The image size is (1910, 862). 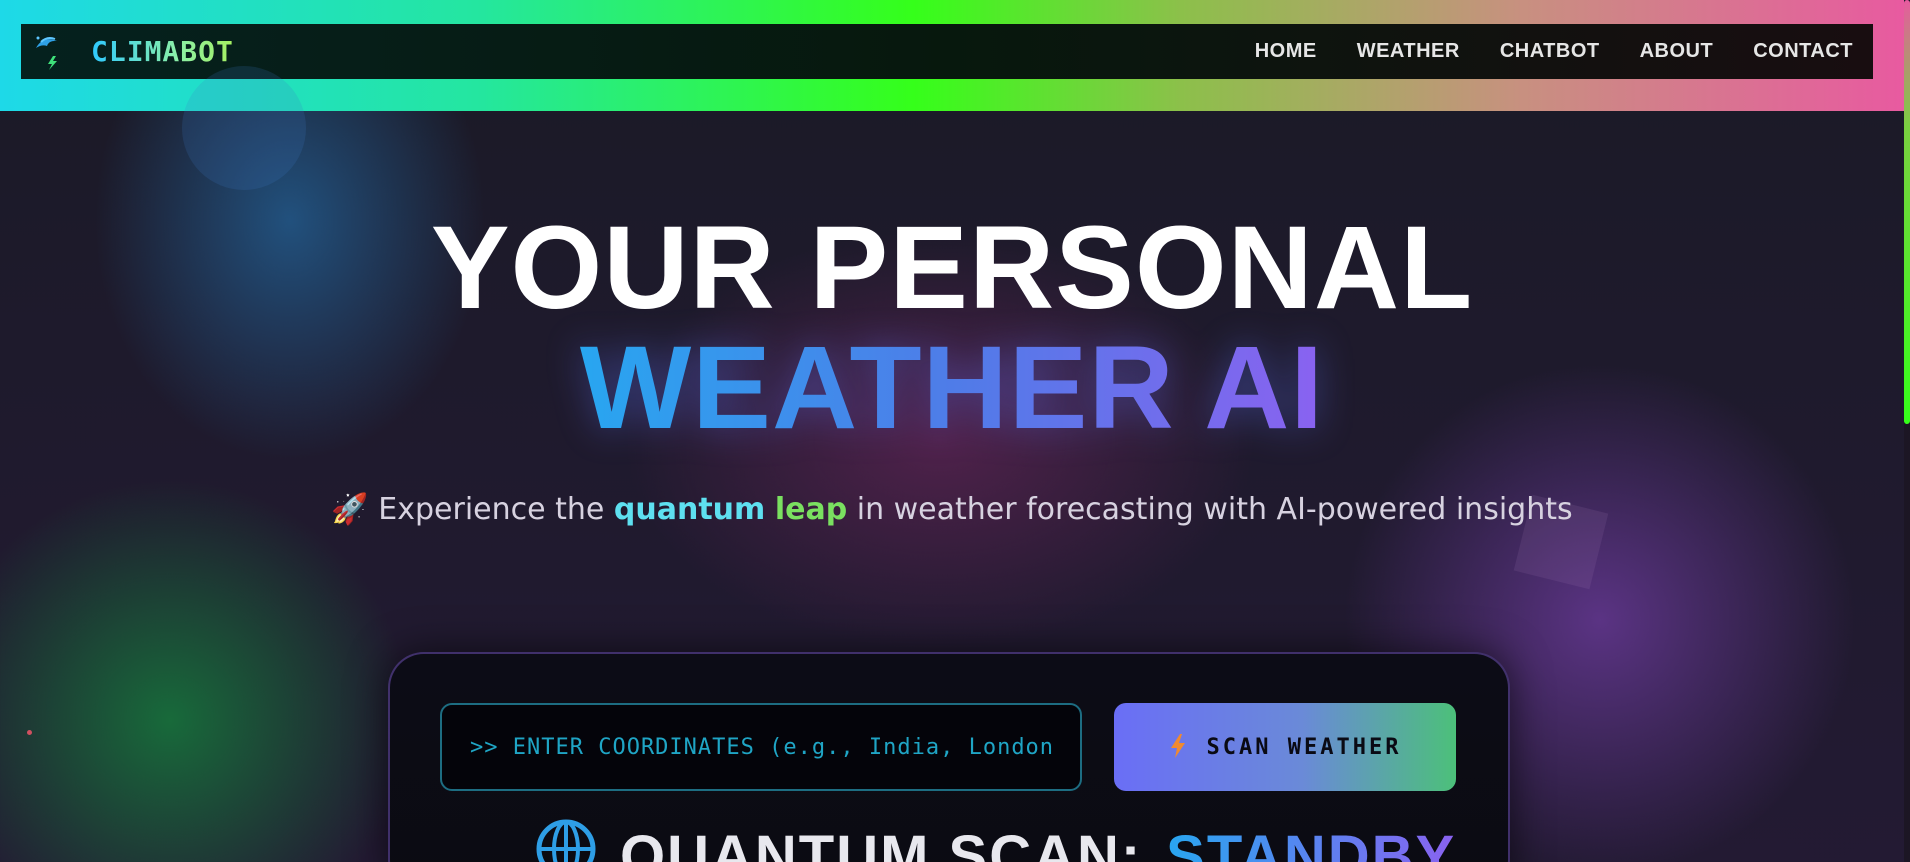 What do you see at coordinates (1907, 212) in the screenshot?
I see `scrollbar-thumb` at bounding box center [1907, 212].